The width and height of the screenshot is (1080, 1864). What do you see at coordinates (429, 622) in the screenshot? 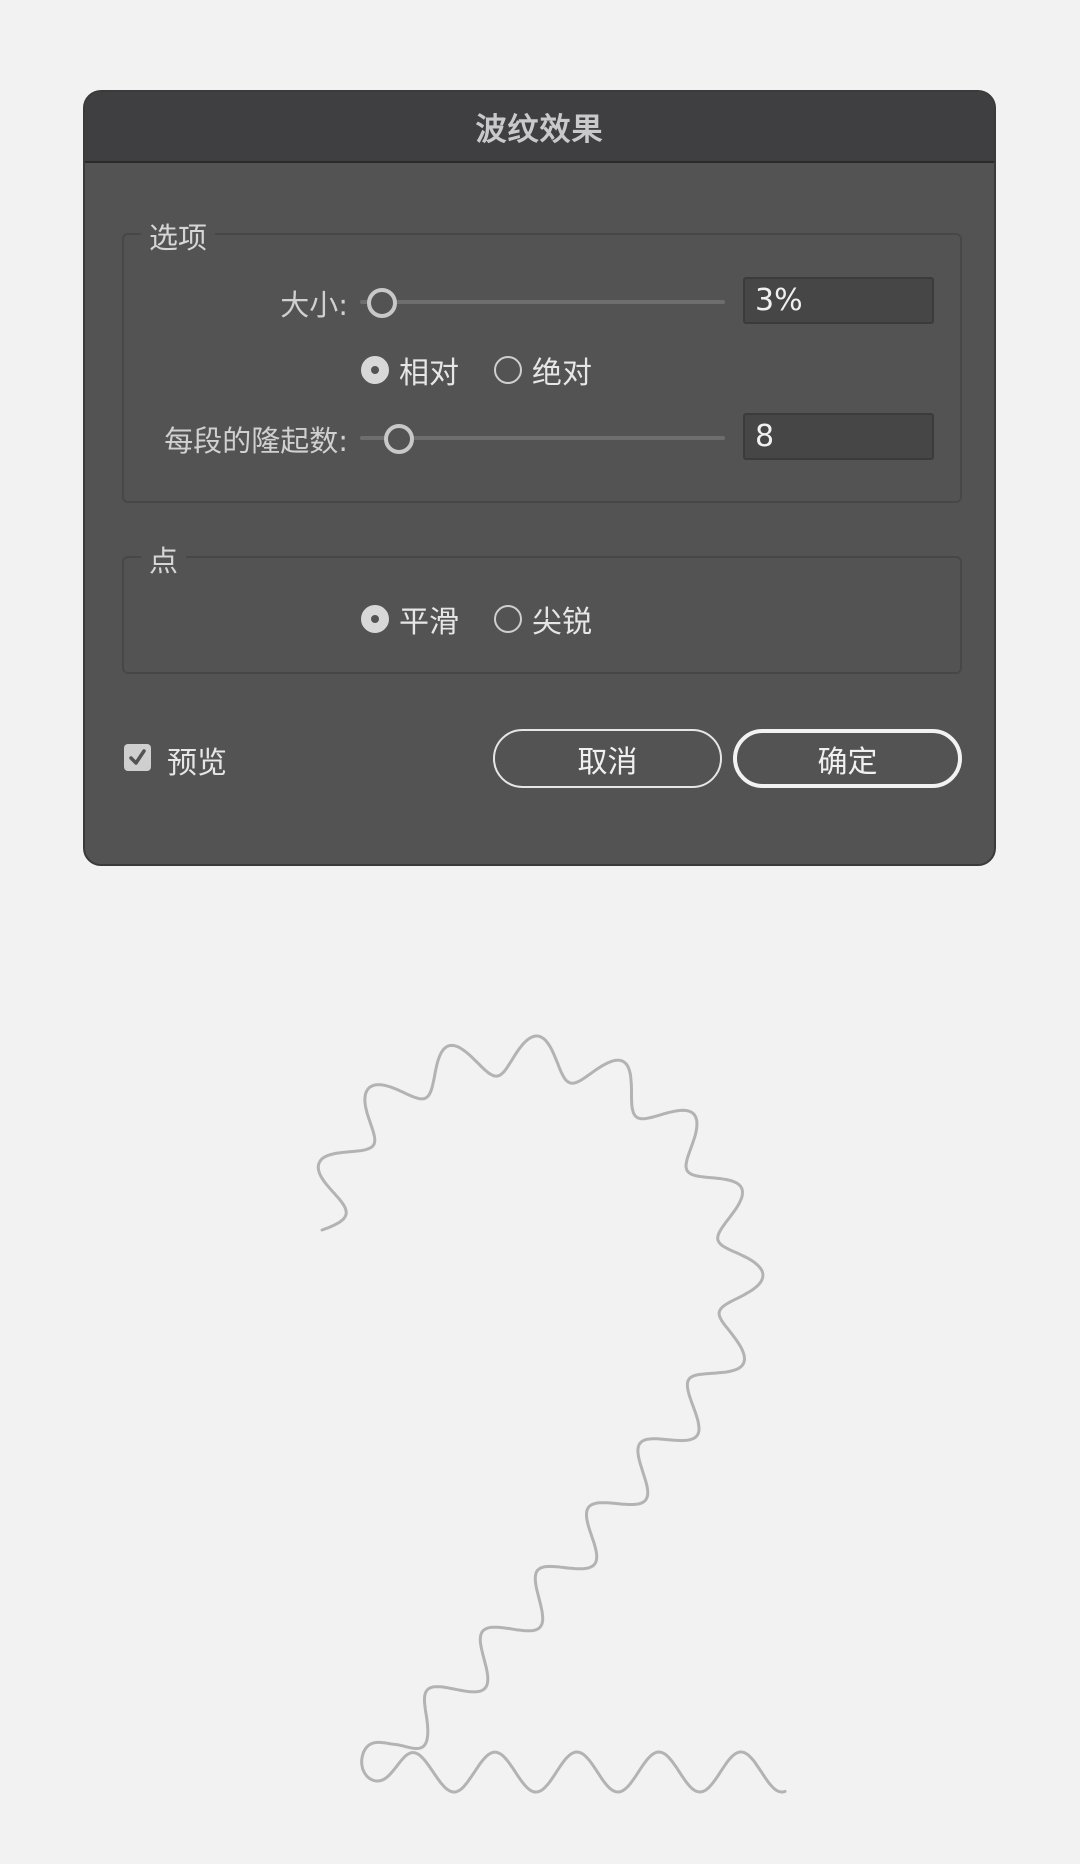
I see `radio-smooth-label: 平滑` at bounding box center [429, 622].